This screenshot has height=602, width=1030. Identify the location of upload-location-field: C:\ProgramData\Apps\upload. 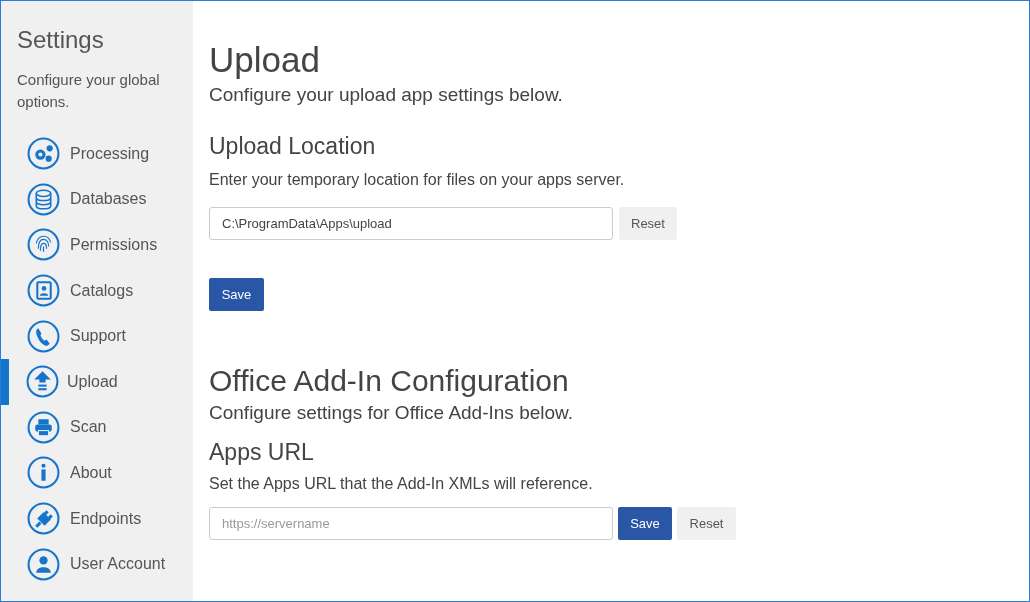
(411, 223).